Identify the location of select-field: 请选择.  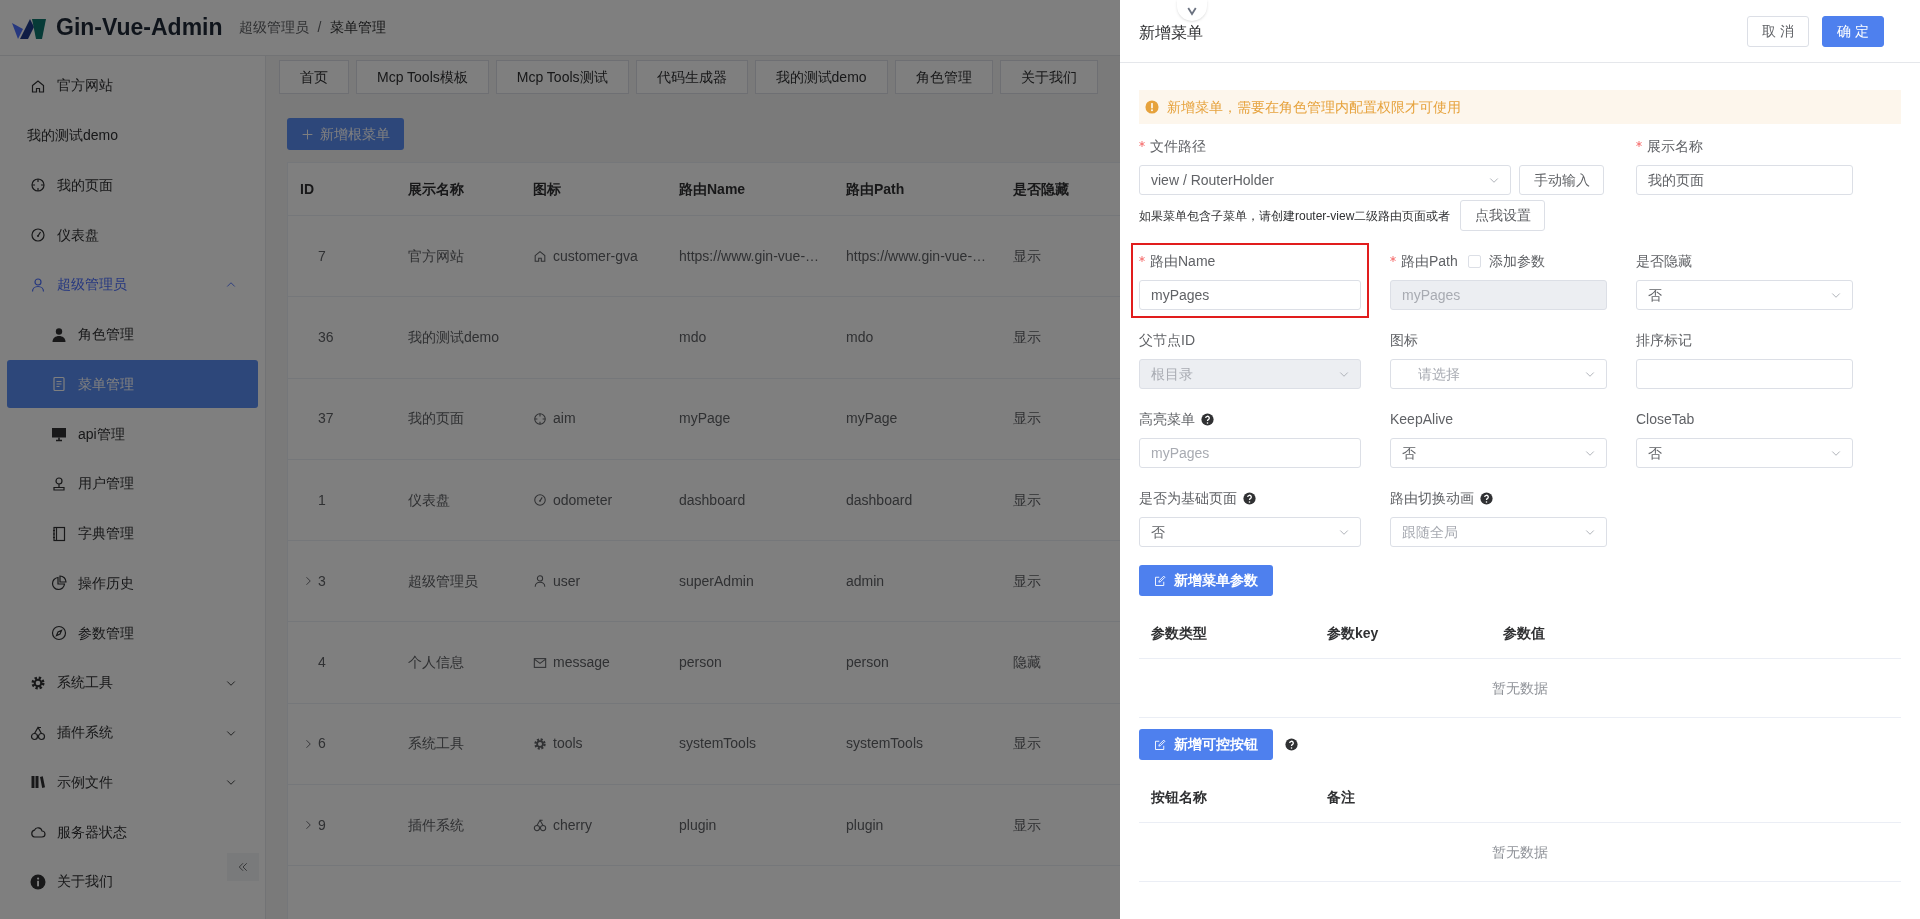
(1498, 374).